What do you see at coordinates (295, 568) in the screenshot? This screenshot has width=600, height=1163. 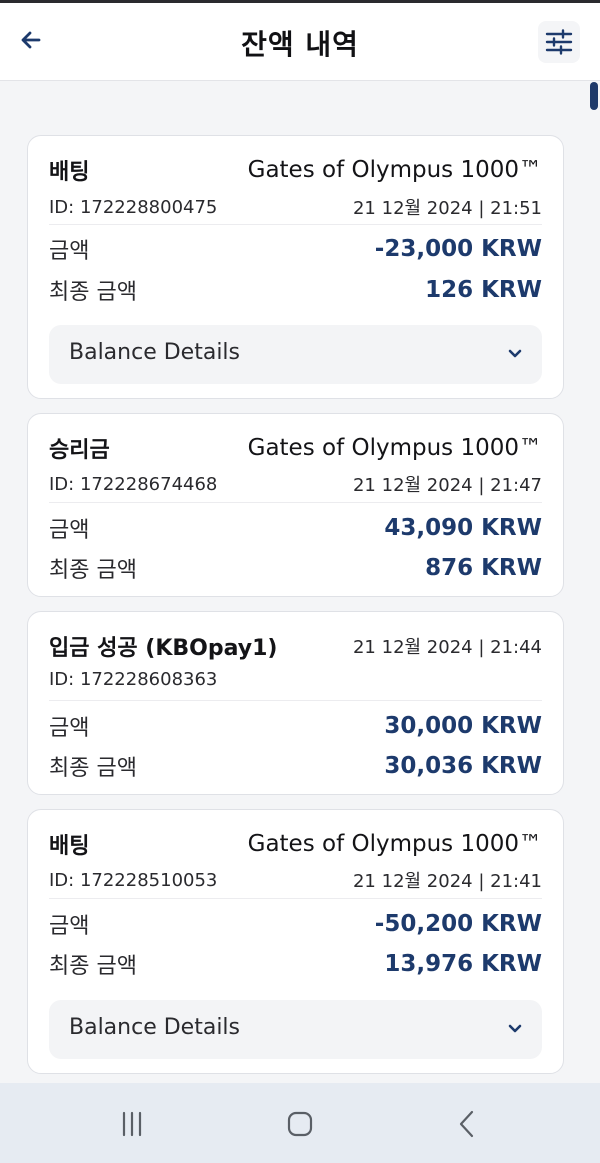 I see `final-amount-row: 최종 금액 876 KRW` at bounding box center [295, 568].